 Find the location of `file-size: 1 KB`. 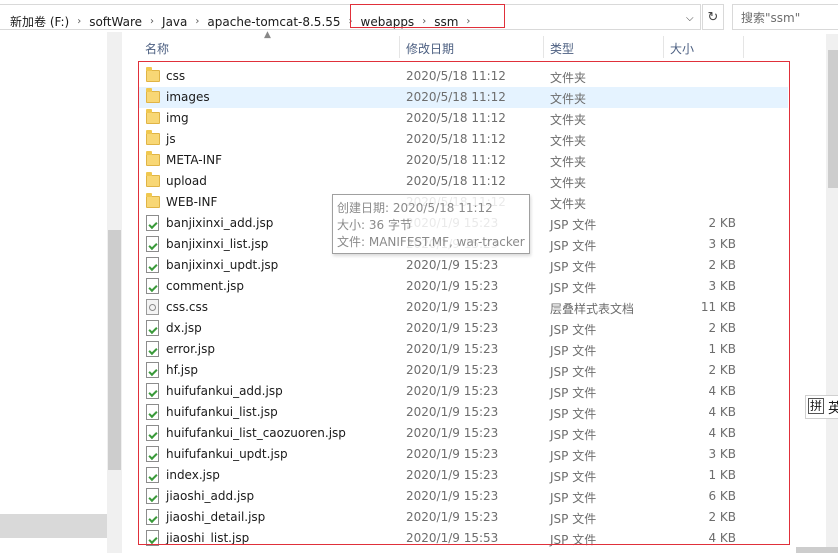

file-size: 1 KB is located at coordinates (722, 475).